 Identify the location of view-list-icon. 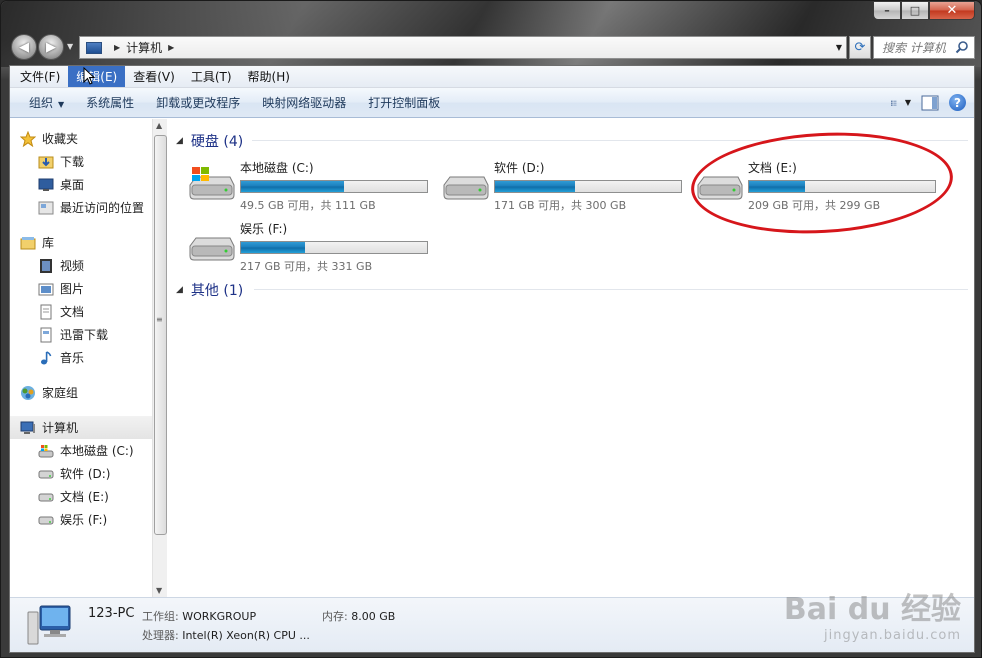
(894, 103).